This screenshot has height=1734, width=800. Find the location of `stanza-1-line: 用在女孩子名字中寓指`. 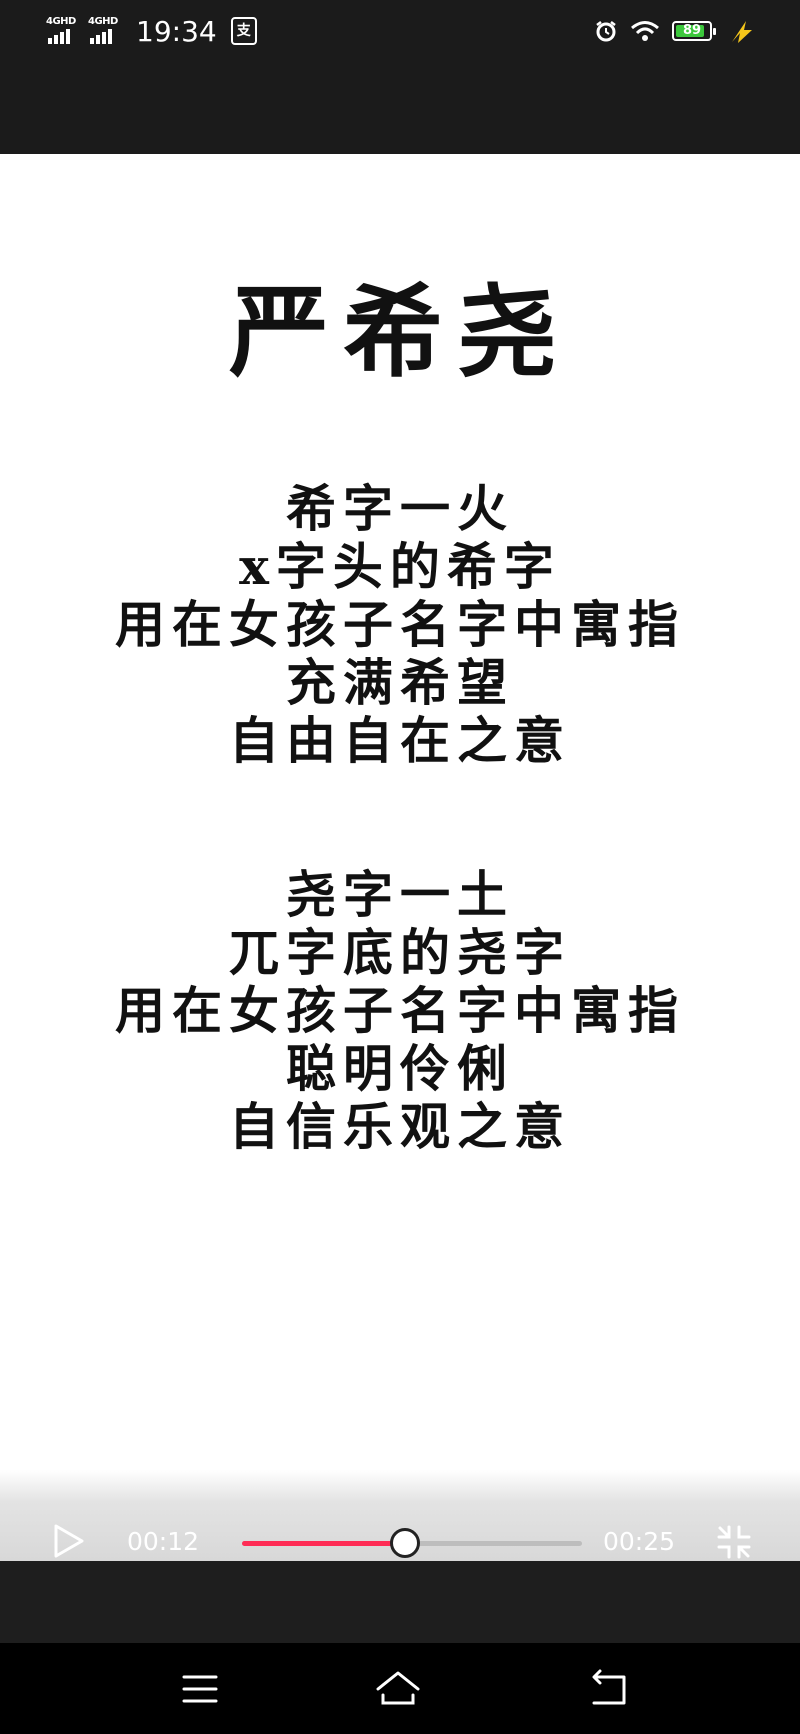

stanza-1-line: 用在女孩子名字中寓指 is located at coordinates (400, 624).